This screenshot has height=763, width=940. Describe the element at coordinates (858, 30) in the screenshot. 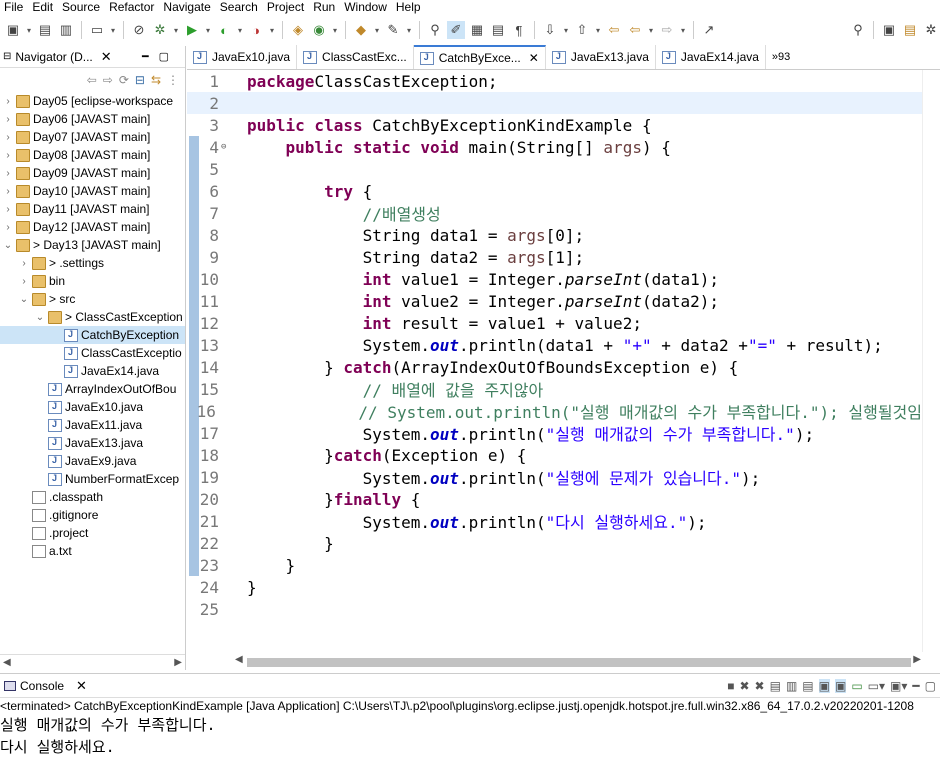

I see `search-icon: ⚲` at that location.